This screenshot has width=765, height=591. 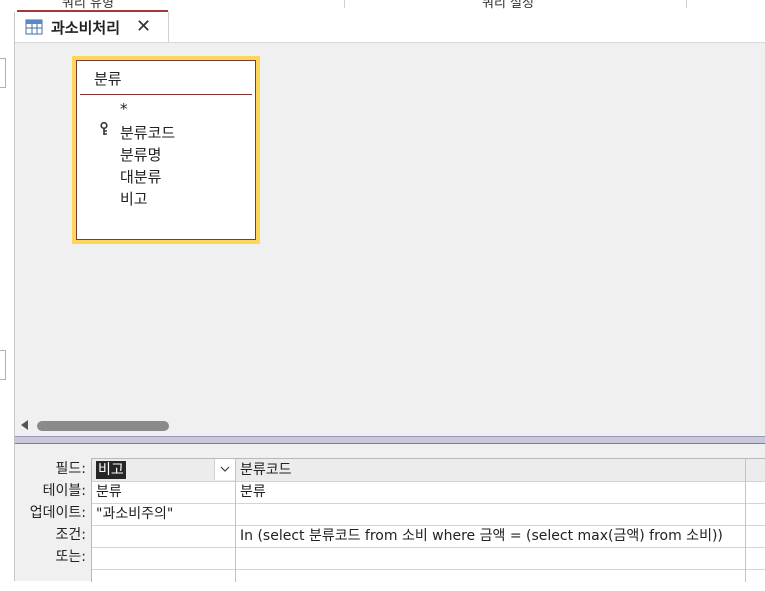 I want to click on row-label-field: 필드:, so click(x=70, y=469).